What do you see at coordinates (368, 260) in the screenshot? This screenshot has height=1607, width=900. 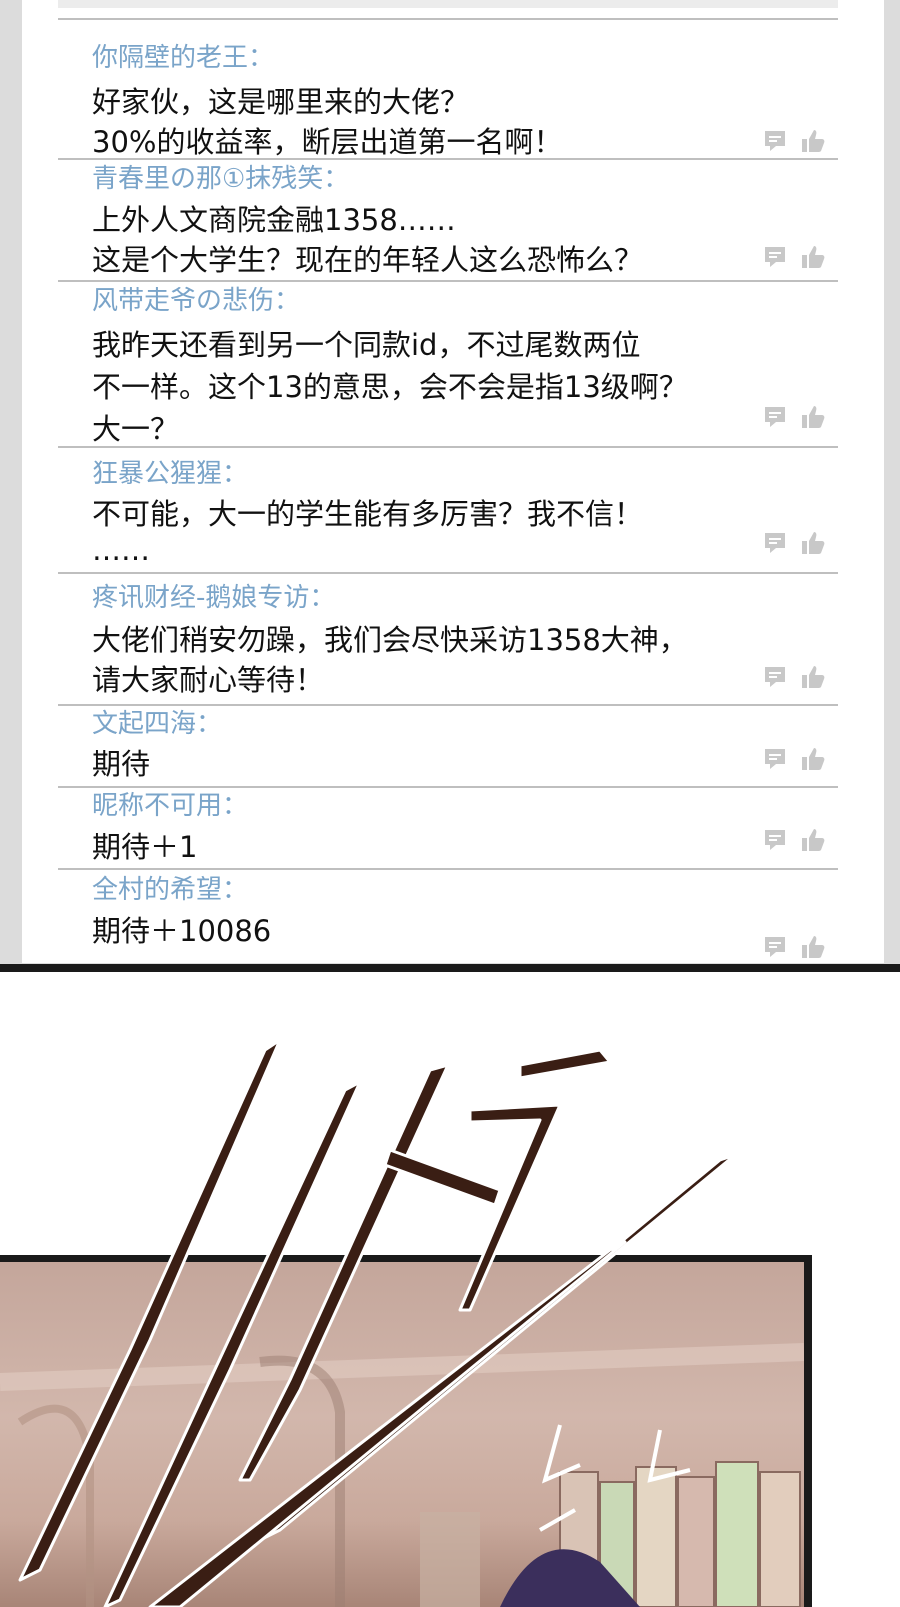 I see `comment-text: 这是个大学生？现在的年轻人这么恐怖么？` at bounding box center [368, 260].